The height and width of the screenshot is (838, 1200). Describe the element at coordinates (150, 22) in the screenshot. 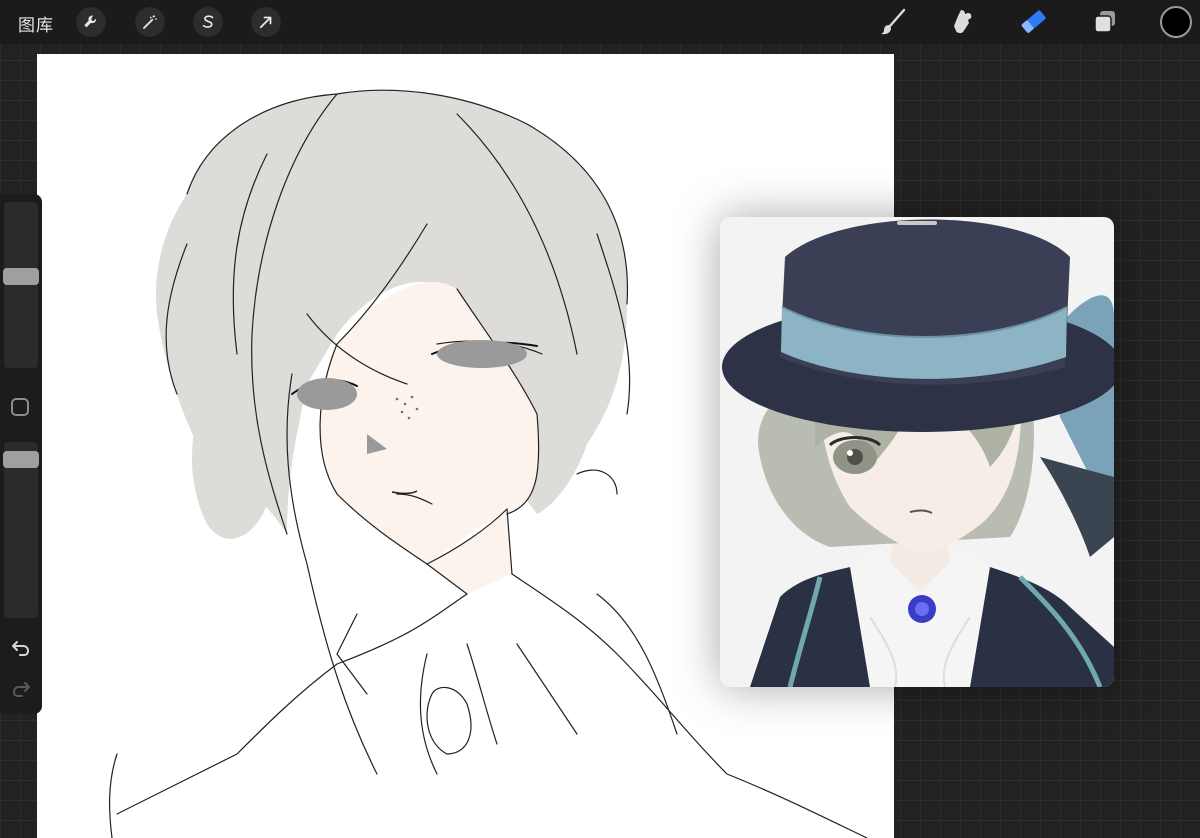

I see `magic-wand-icon` at that location.